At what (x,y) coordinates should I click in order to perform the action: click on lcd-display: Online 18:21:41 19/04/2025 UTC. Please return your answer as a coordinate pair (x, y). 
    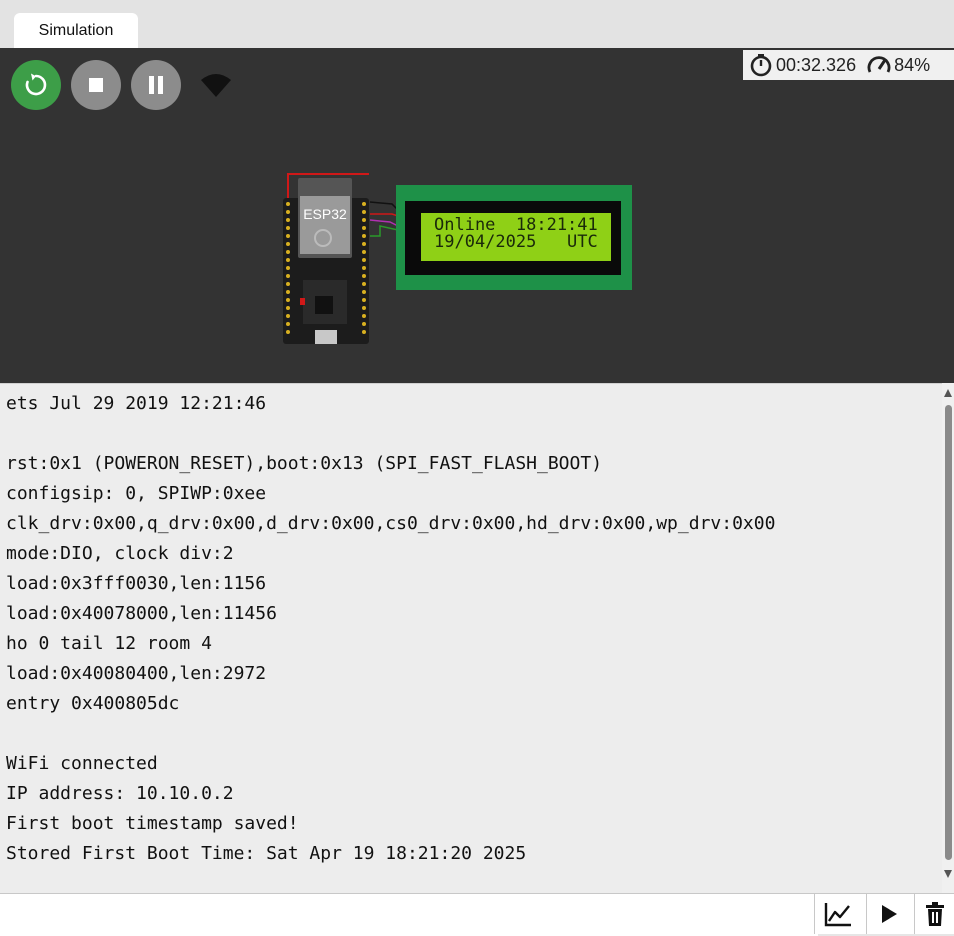
    Looking at the image, I should click on (514, 237).